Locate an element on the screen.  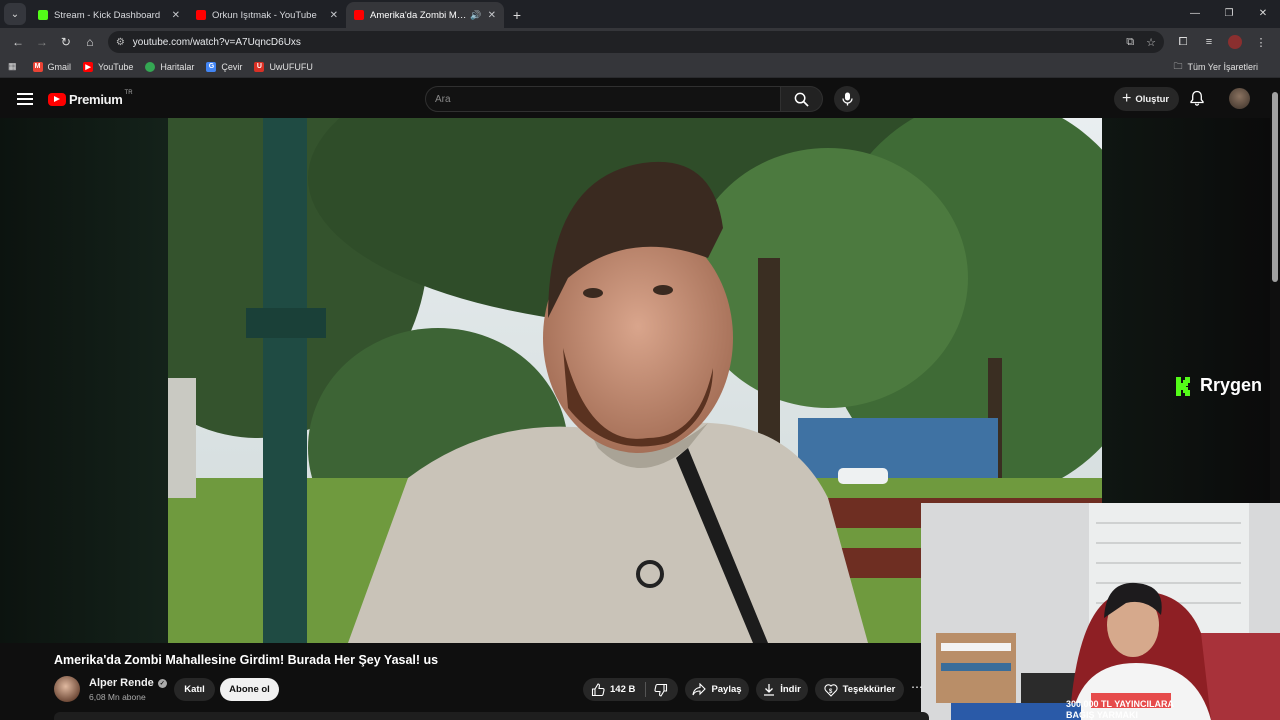
bookmark-uwufufu: U UwUFUFU is located at coordinates (283, 66).